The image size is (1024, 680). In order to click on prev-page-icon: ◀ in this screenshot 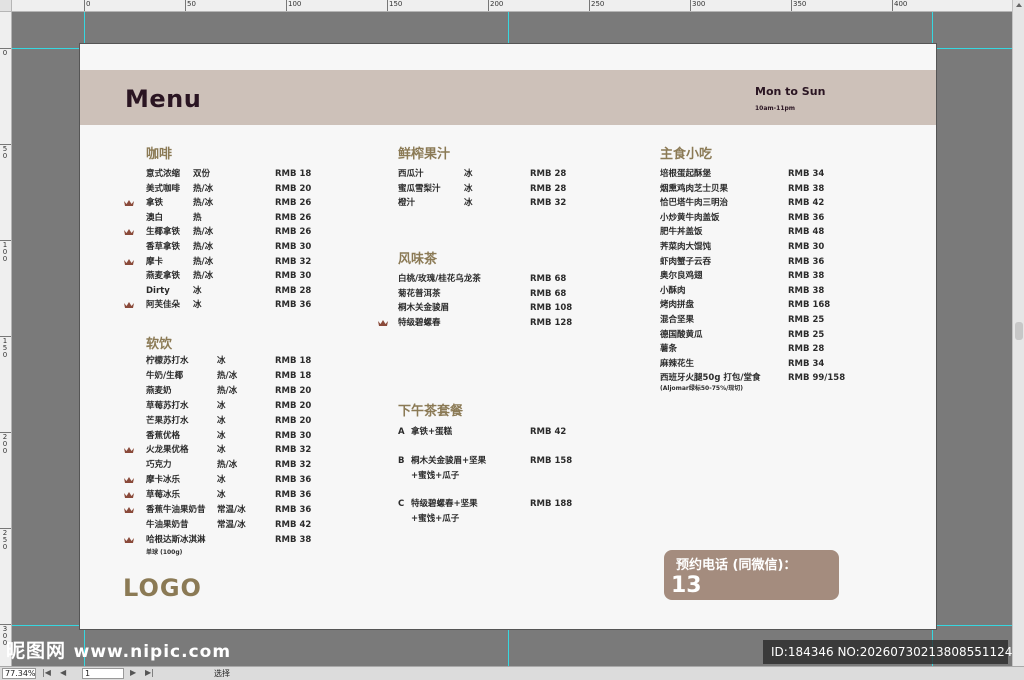, I will do `click(63, 673)`.